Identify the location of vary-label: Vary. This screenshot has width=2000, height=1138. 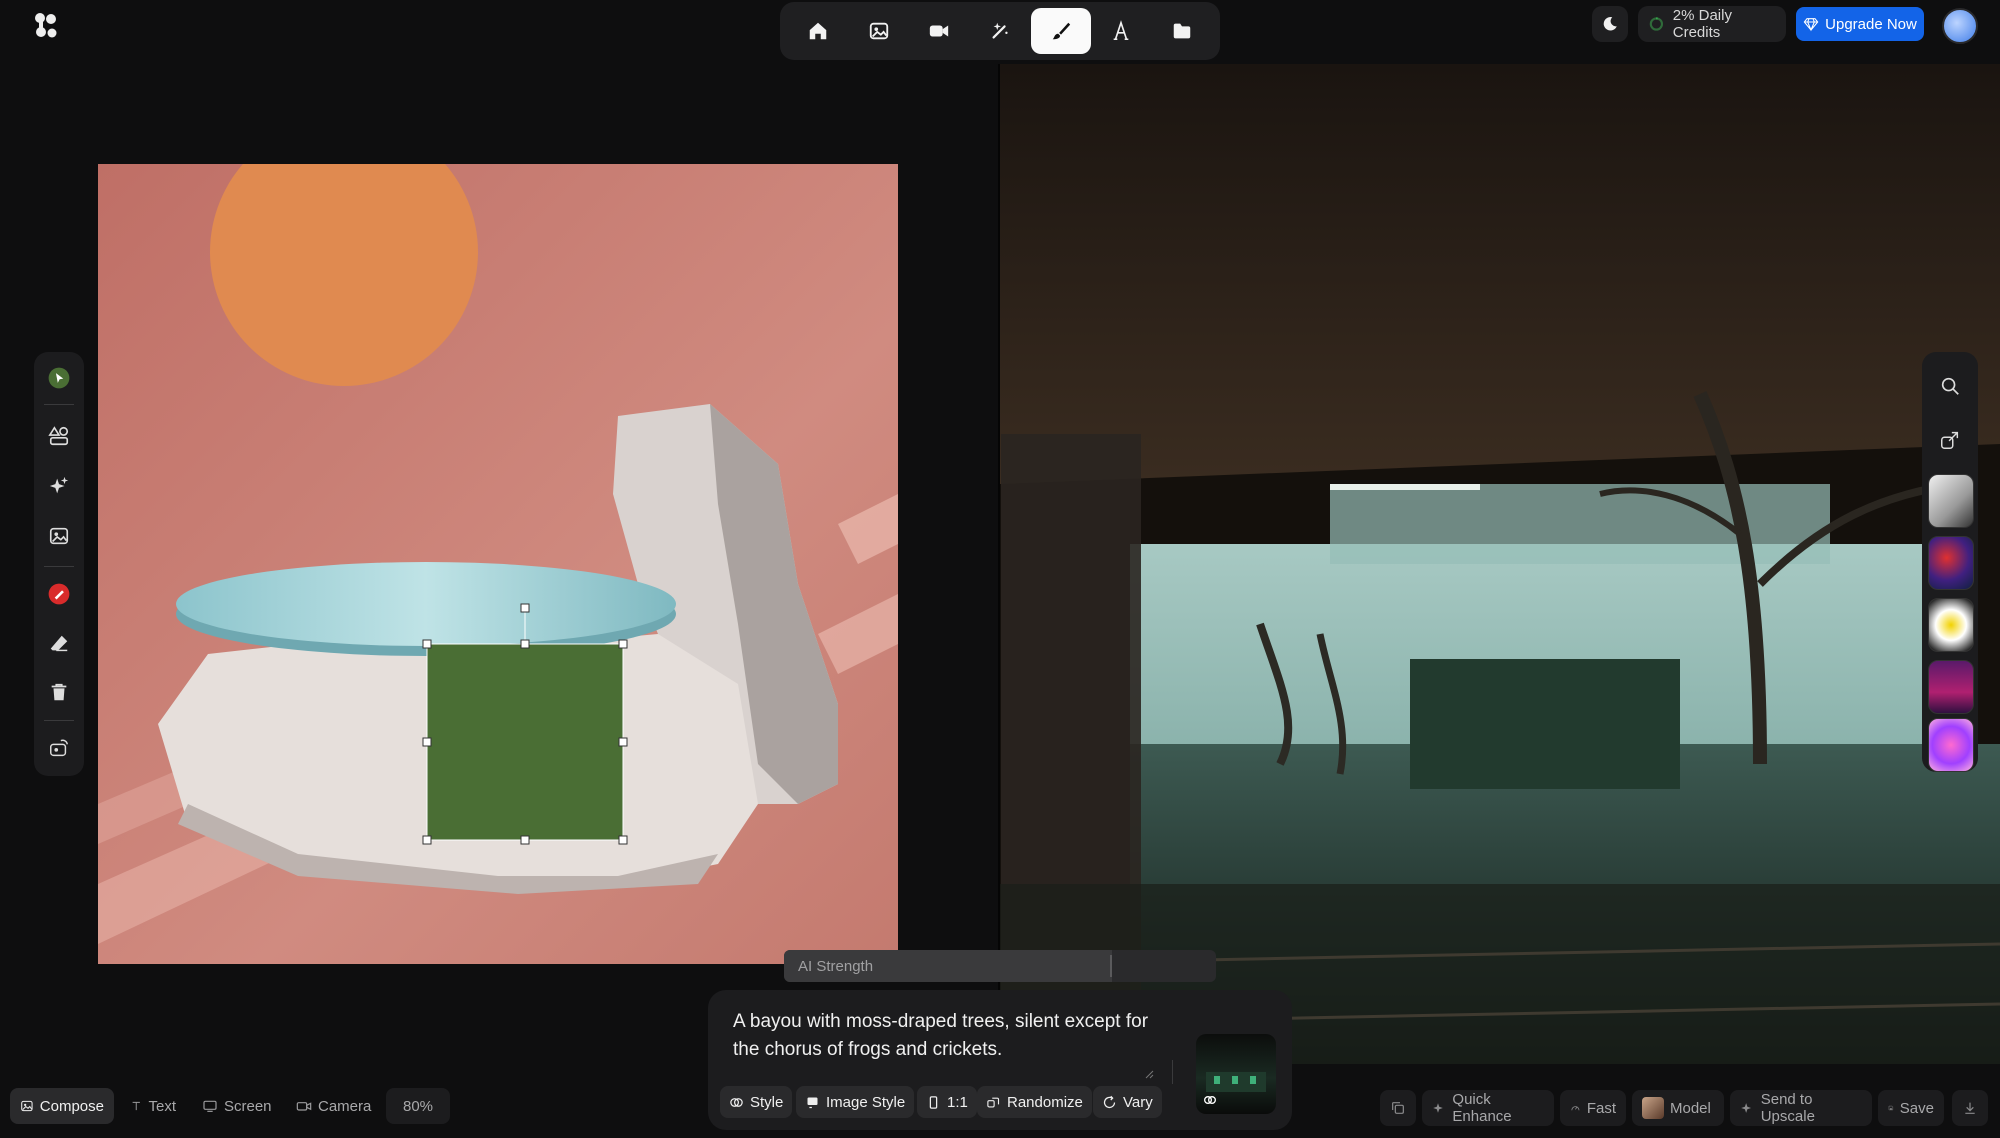
(1138, 1102).